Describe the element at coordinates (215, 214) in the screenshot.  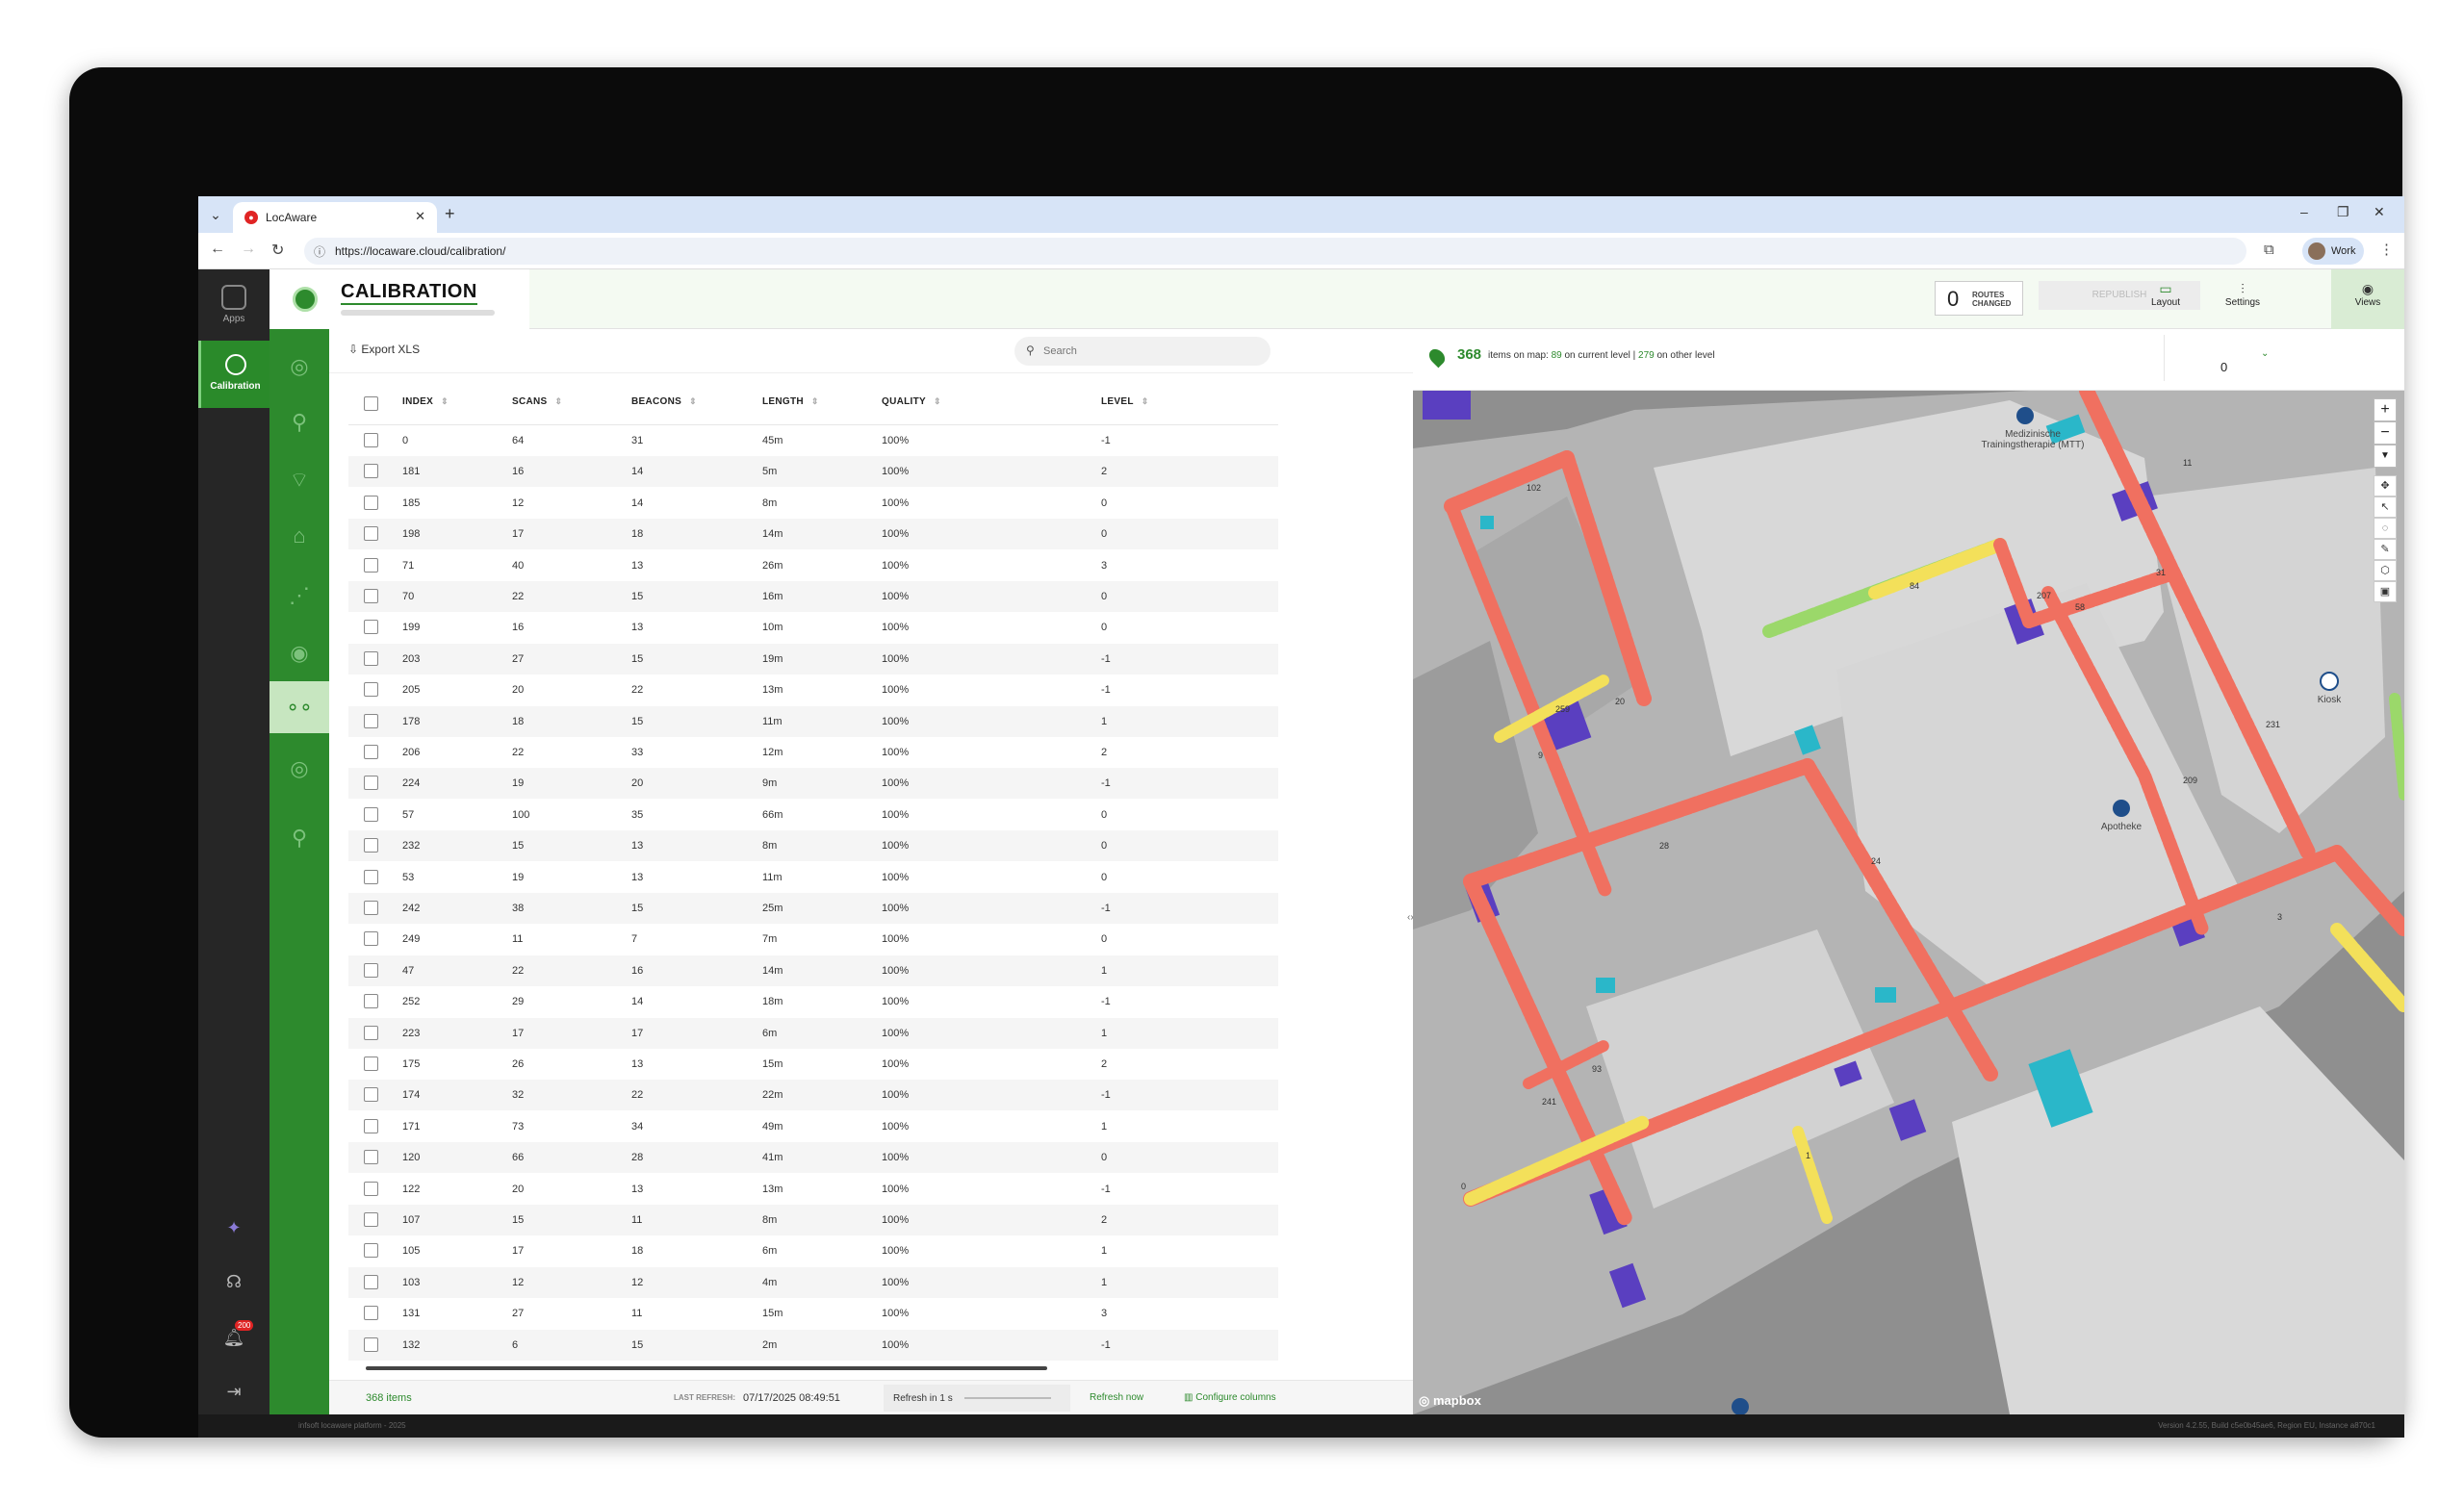
I see `tab-search-chevron-icon: ⌄` at that location.